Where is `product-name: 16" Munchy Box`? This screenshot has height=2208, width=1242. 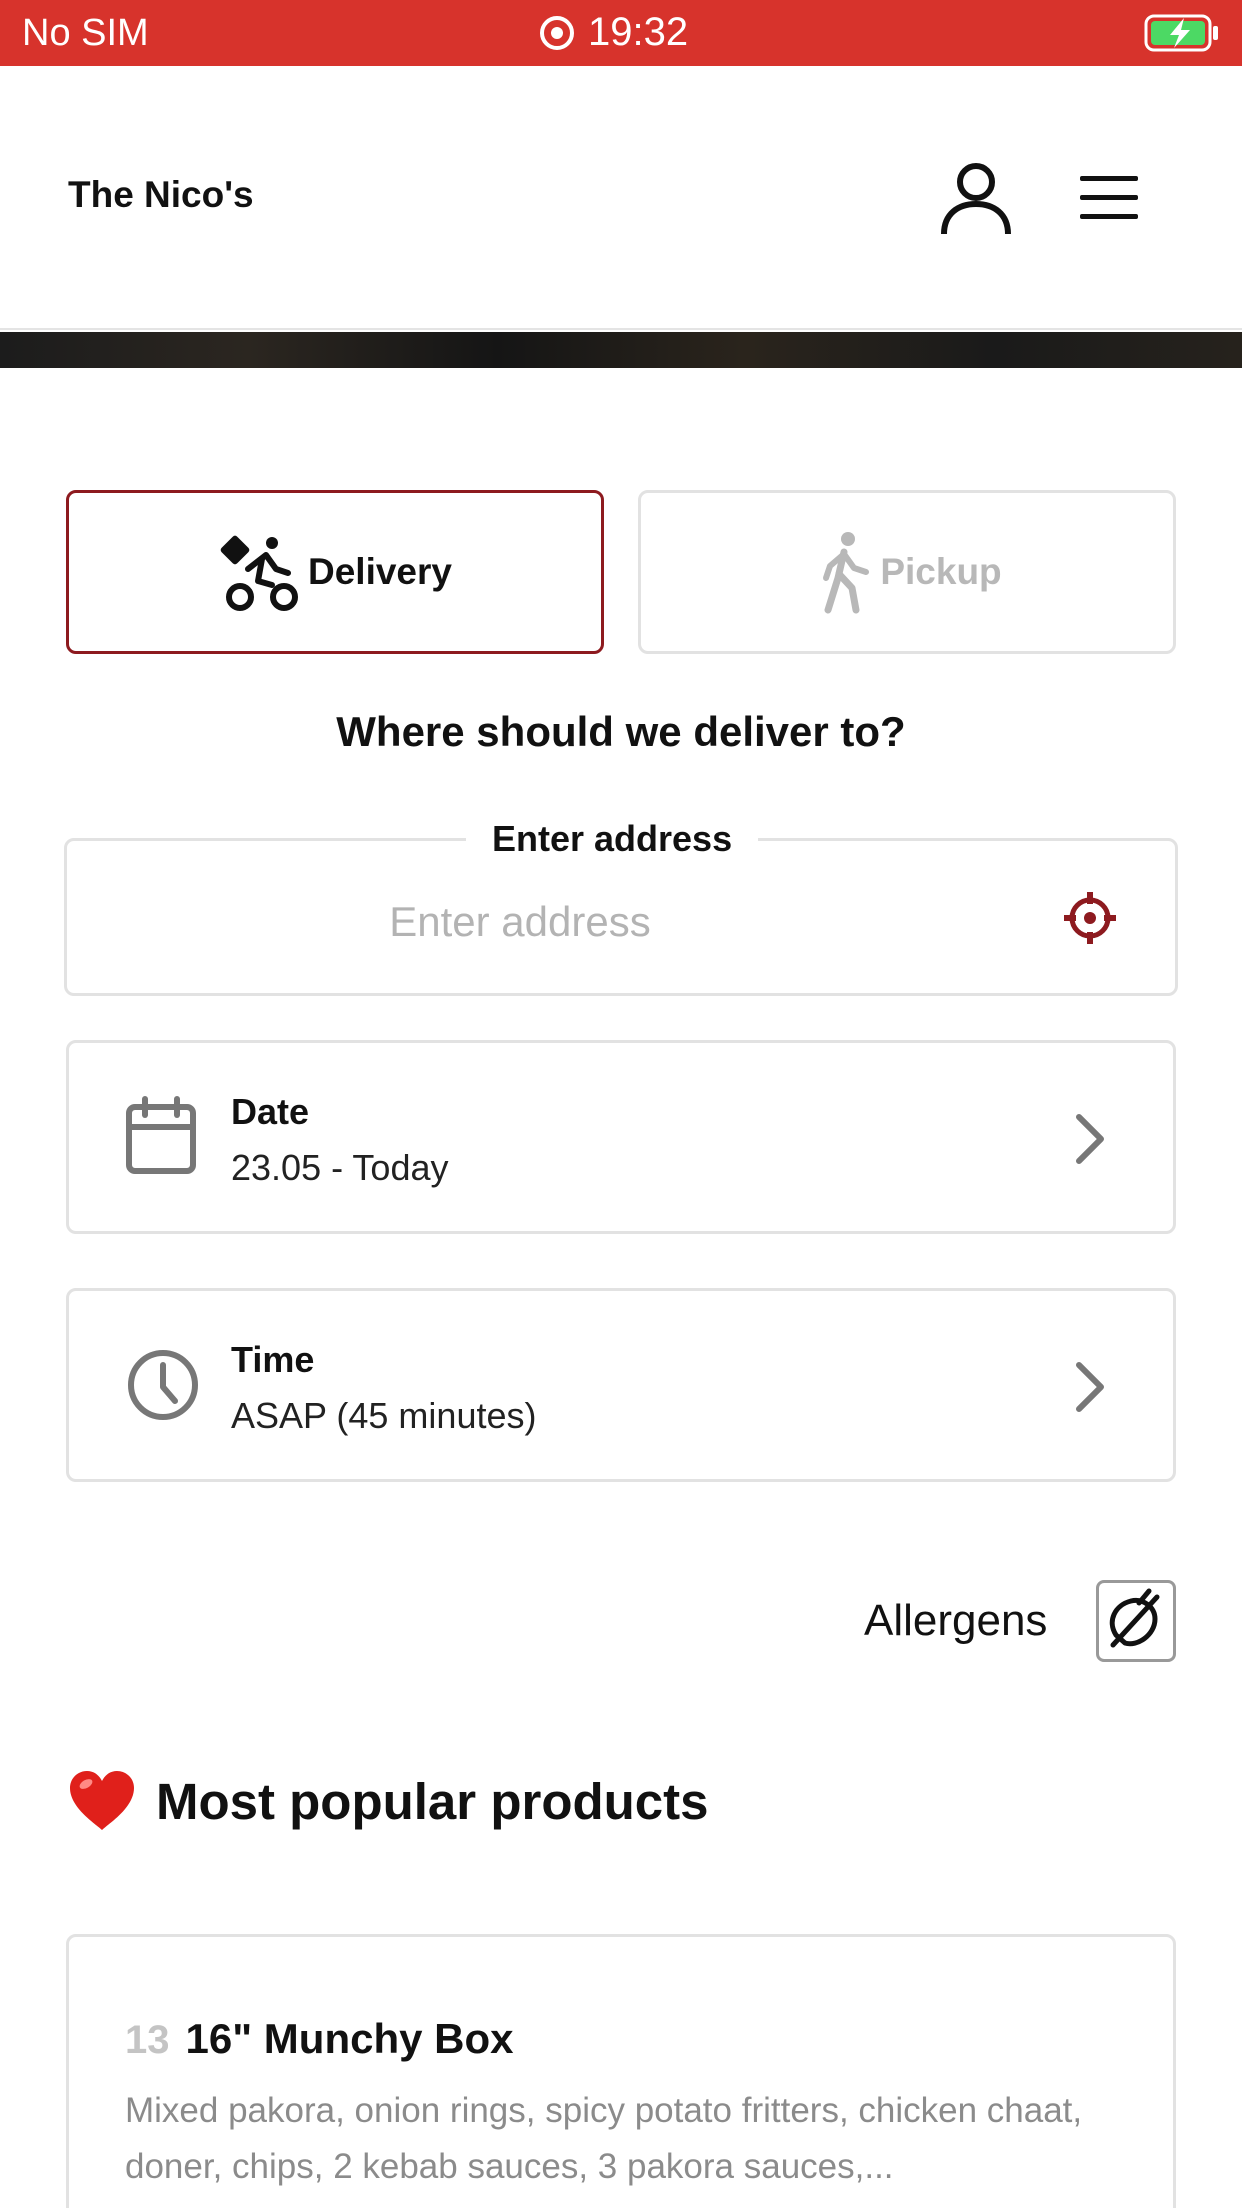
product-name: 16" Munchy Box is located at coordinates (349, 2038).